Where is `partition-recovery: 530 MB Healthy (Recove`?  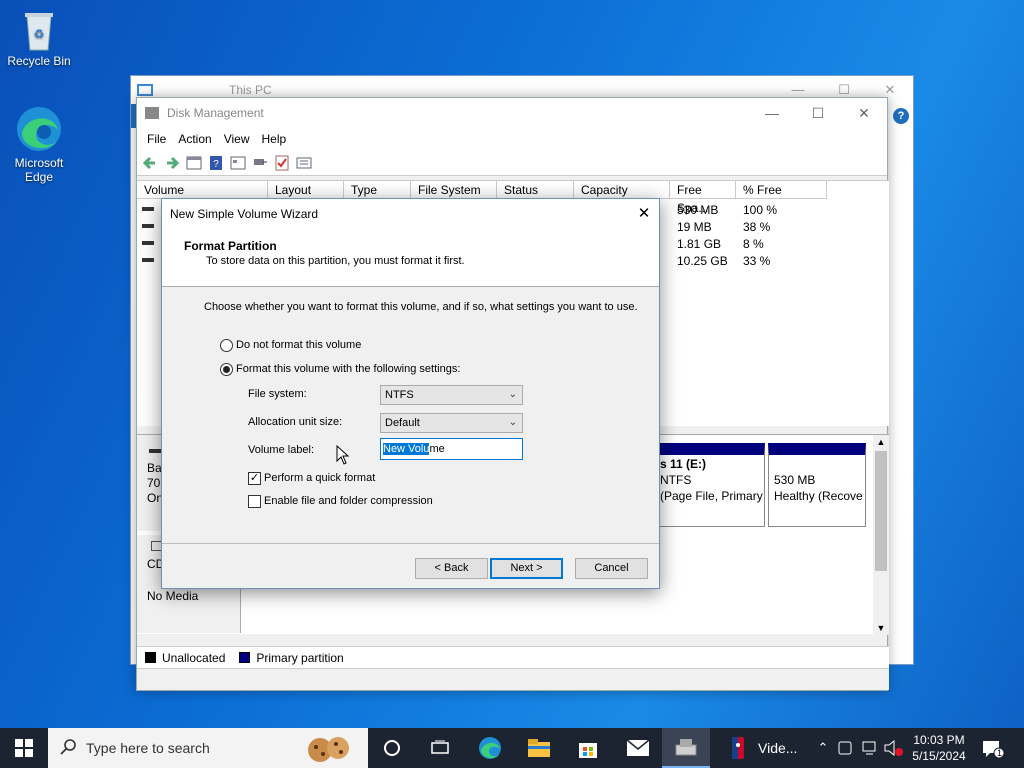 partition-recovery: 530 MB Healthy (Recove is located at coordinates (817, 485).